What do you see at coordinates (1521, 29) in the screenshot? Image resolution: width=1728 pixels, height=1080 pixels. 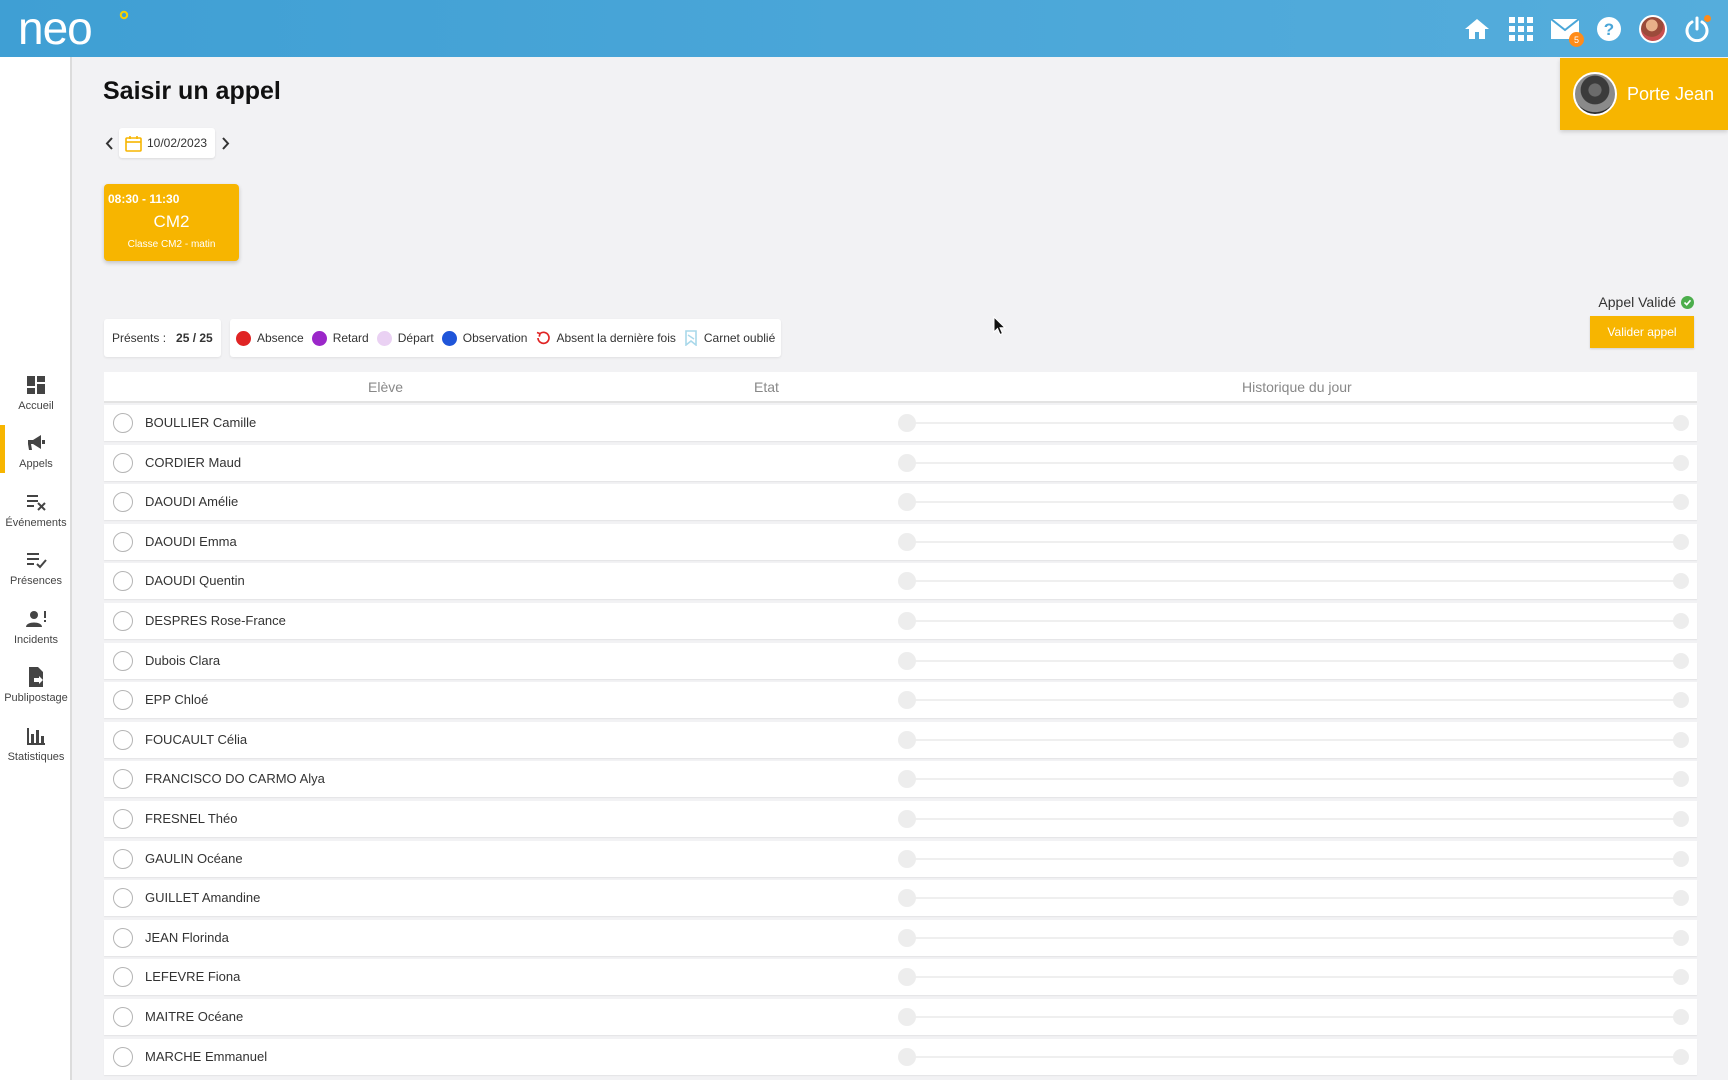 I see `apps-grid-icon` at bounding box center [1521, 29].